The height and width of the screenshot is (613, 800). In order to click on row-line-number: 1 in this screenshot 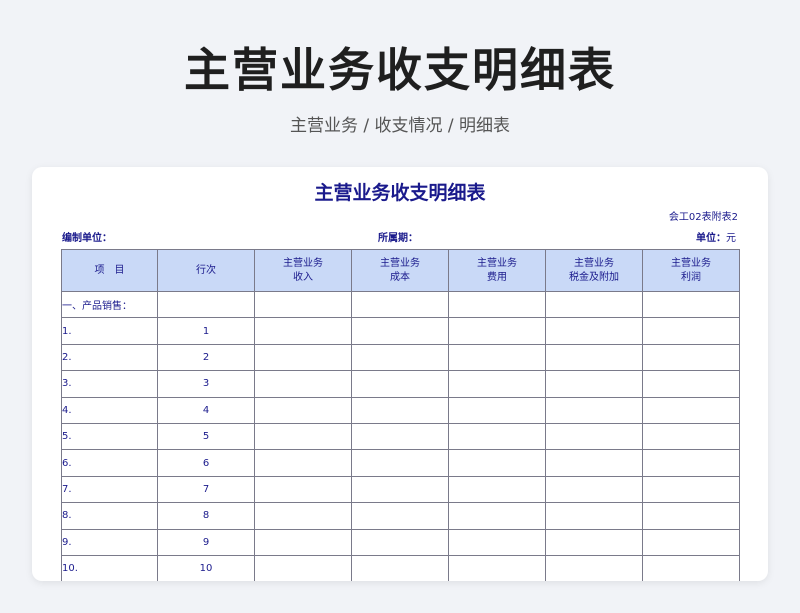, I will do `click(206, 331)`.